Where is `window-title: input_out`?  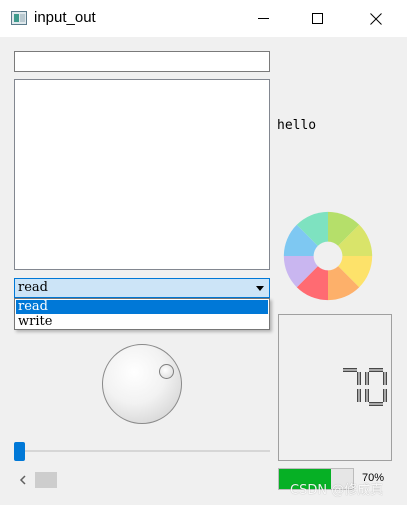
window-title: input_out is located at coordinates (65, 17).